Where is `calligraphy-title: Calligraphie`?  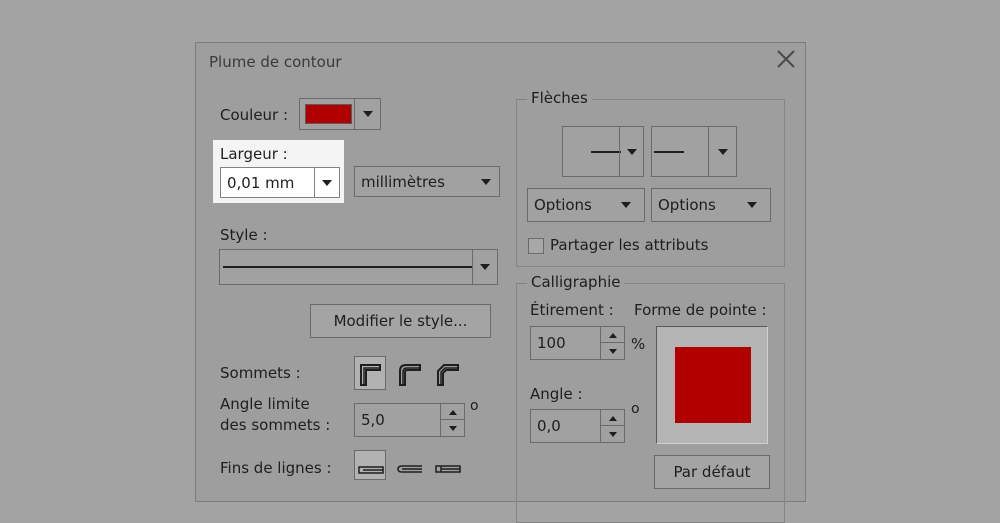
calligraphy-title: Calligraphie is located at coordinates (576, 282).